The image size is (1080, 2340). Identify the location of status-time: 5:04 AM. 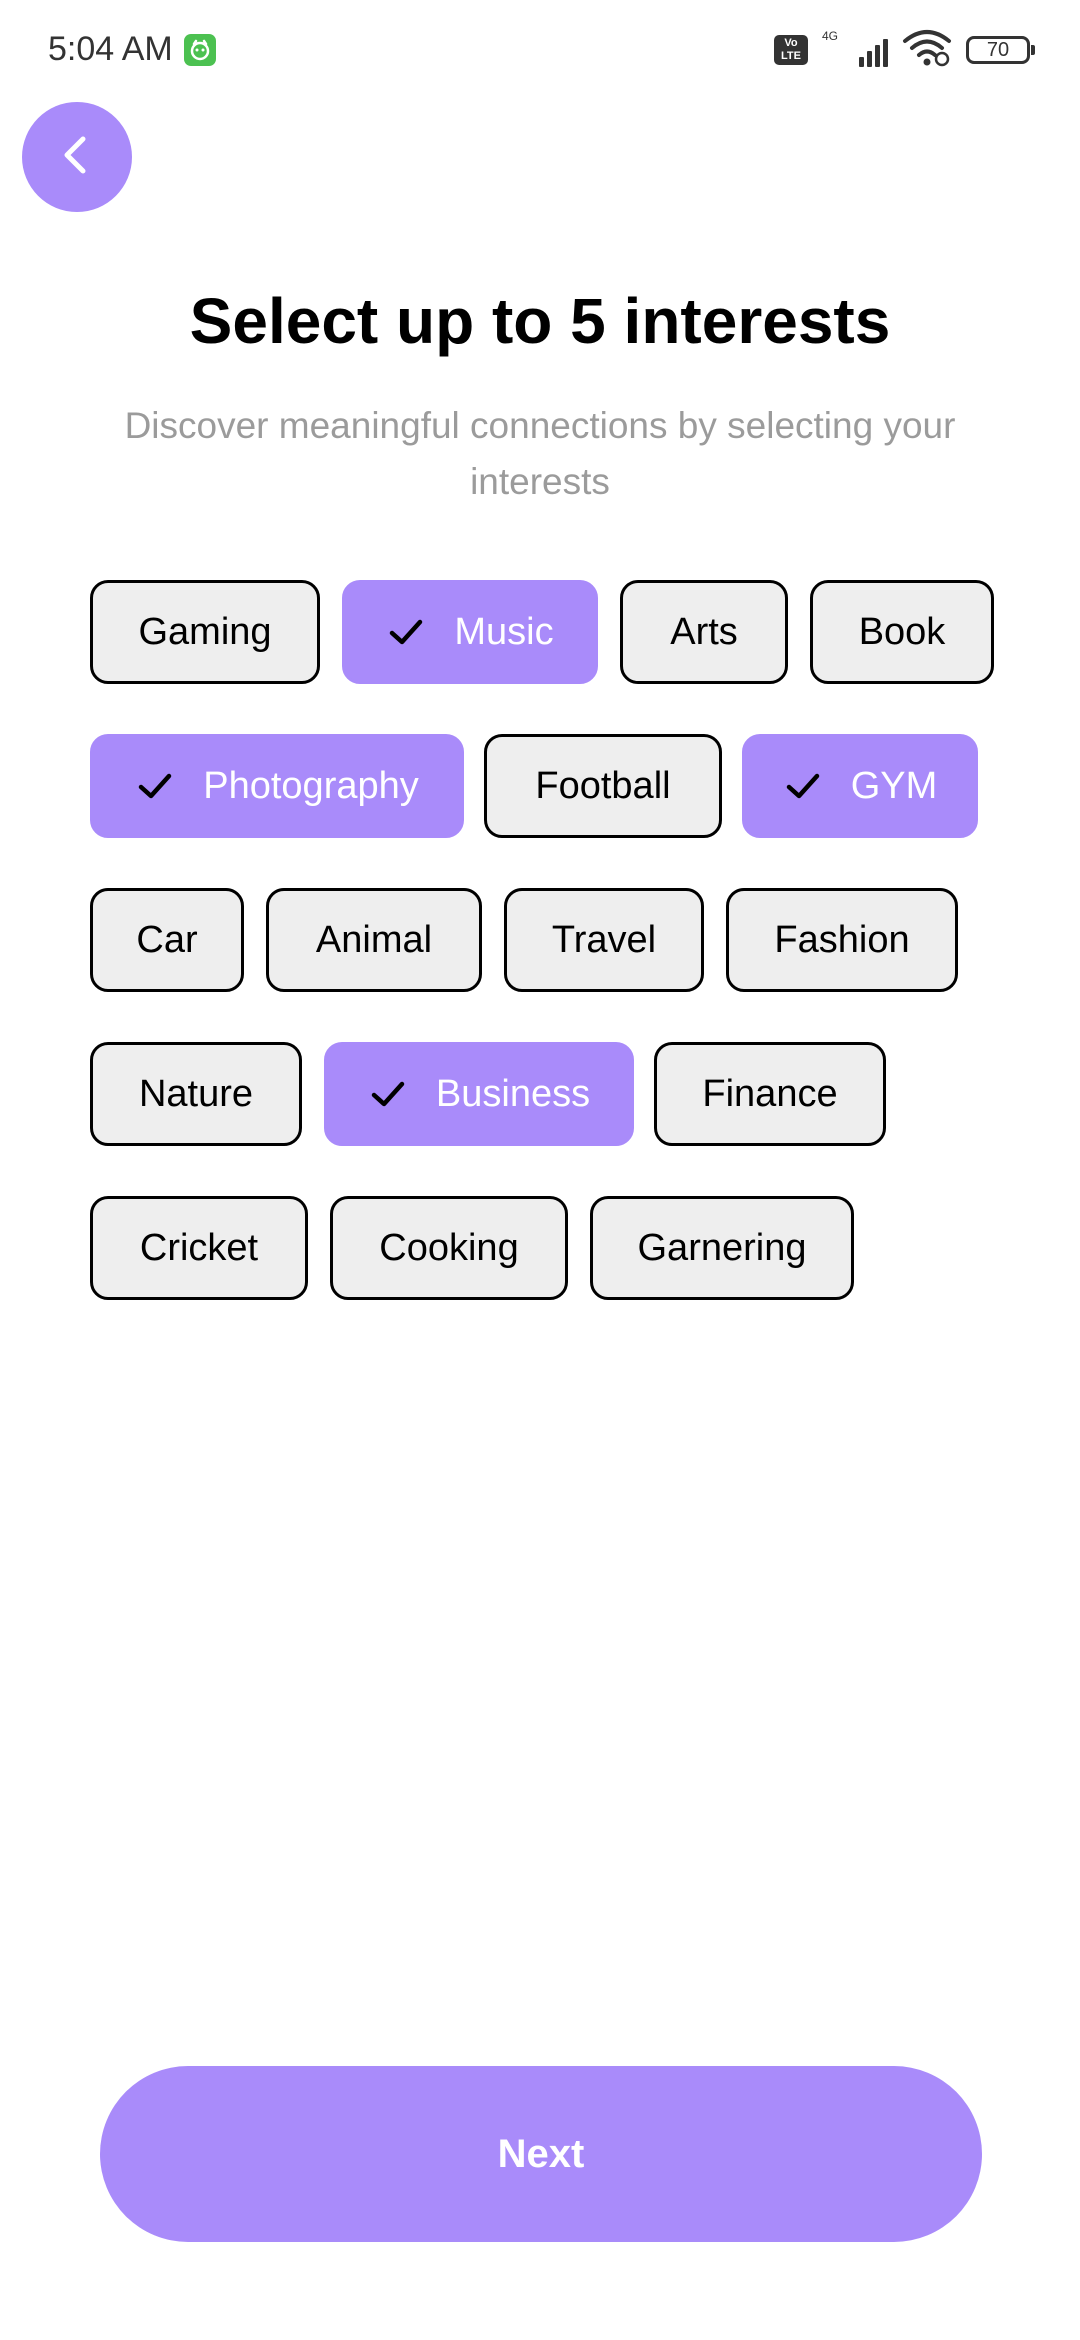
(110, 49).